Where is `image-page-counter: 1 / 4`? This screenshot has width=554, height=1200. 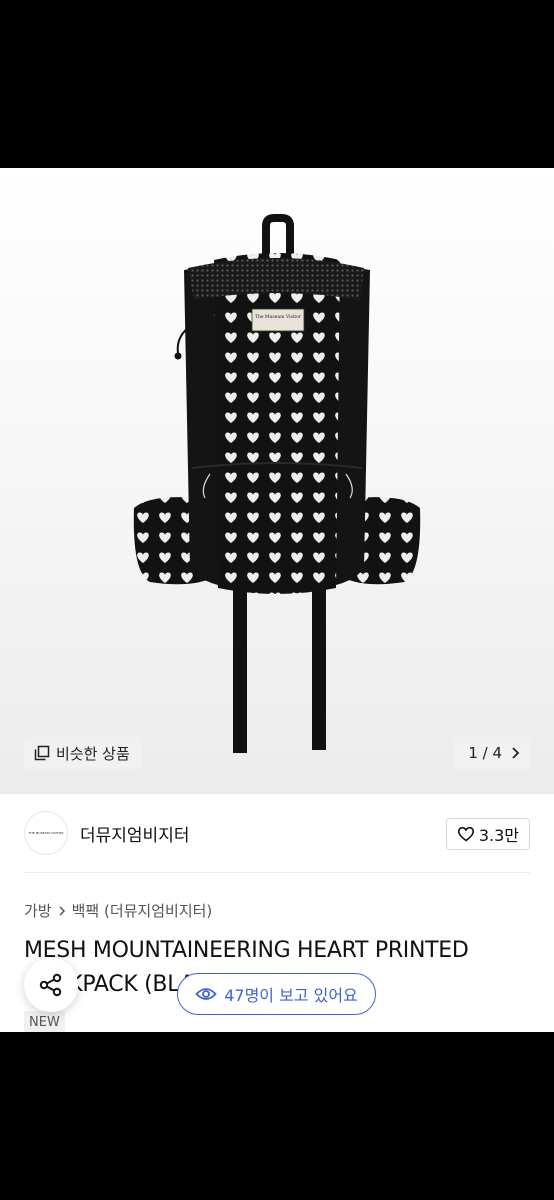 image-page-counter: 1 / 4 is located at coordinates (492, 753).